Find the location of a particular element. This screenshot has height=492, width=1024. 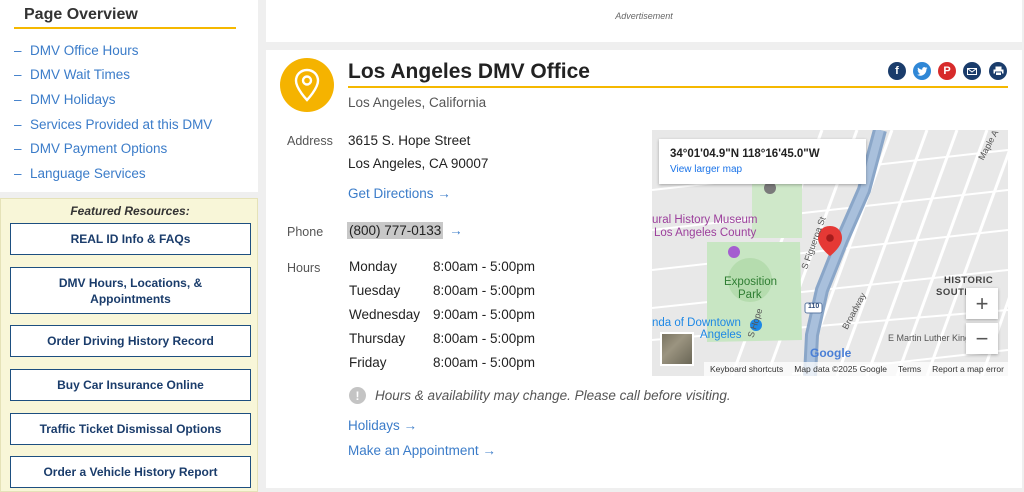

map-label-mlk: E Martin Luther King is located at coordinates (929, 338).